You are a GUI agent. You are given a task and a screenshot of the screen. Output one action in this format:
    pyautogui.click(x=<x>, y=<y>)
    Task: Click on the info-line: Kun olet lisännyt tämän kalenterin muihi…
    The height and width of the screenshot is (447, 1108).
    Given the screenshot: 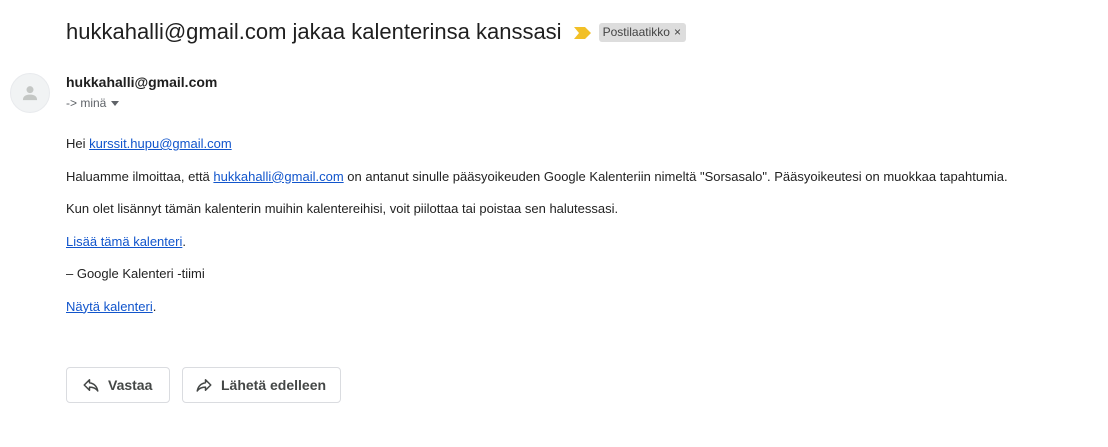 What is the action you would take?
    pyautogui.click(x=342, y=208)
    